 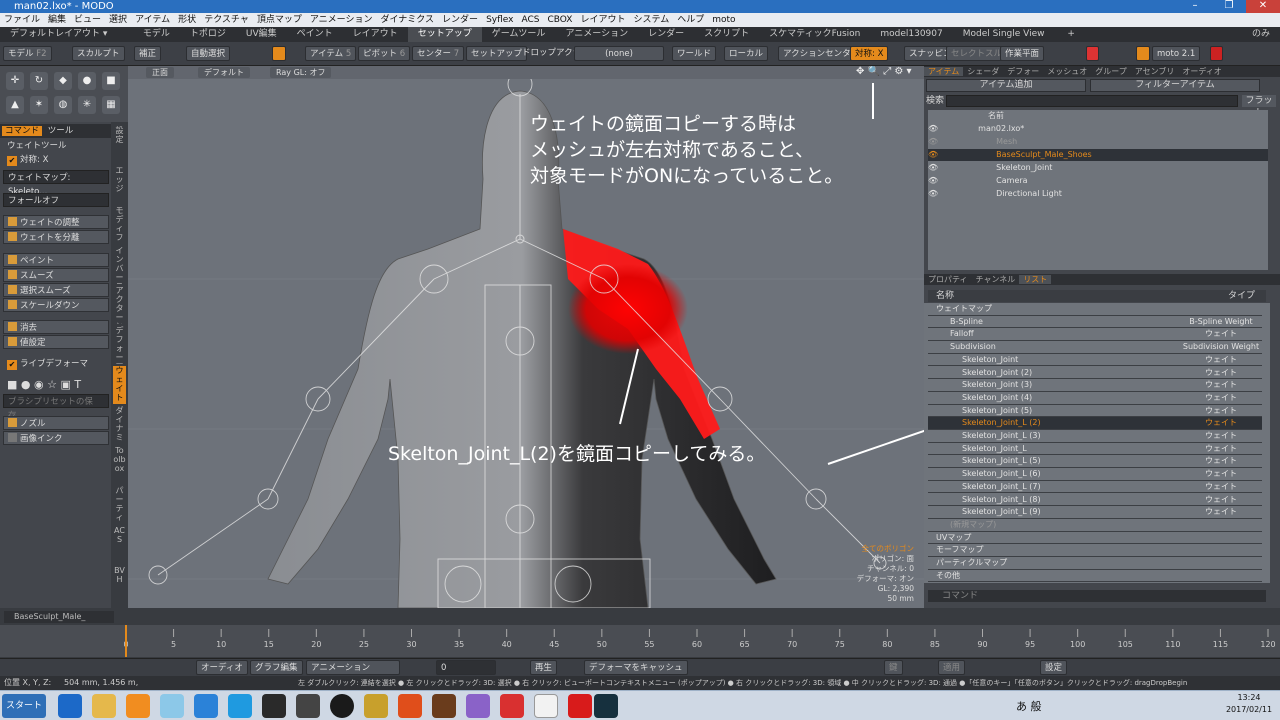 I want to click on menu-item-4: アイテム, so click(x=152, y=20).